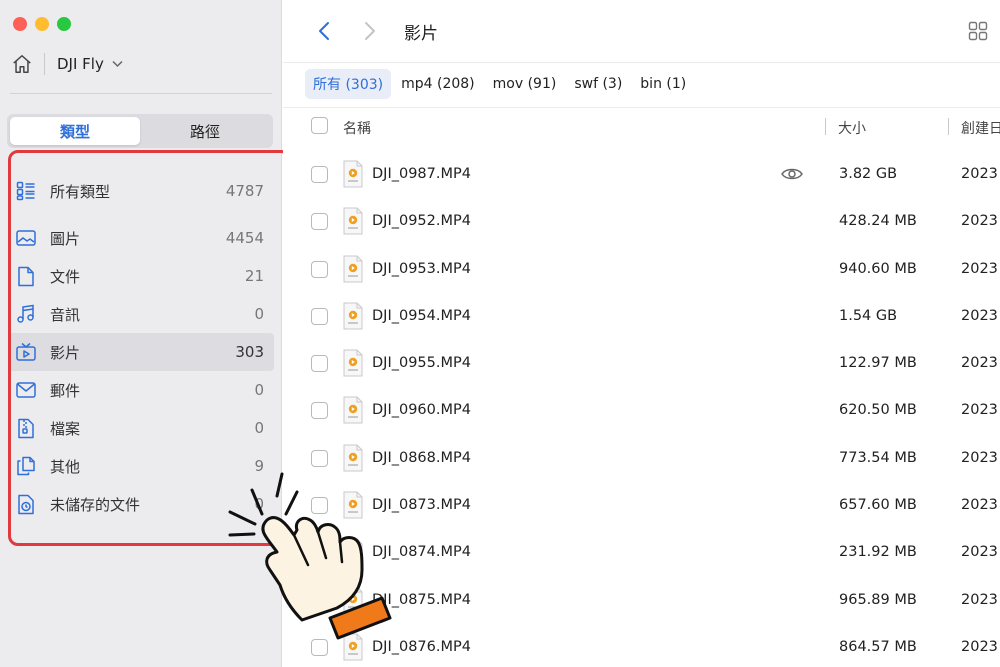 This screenshot has width=1000, height=667. I want to click on table-row: DJI_0955.MP4 122.97 MB 2023, so click(641, 363).